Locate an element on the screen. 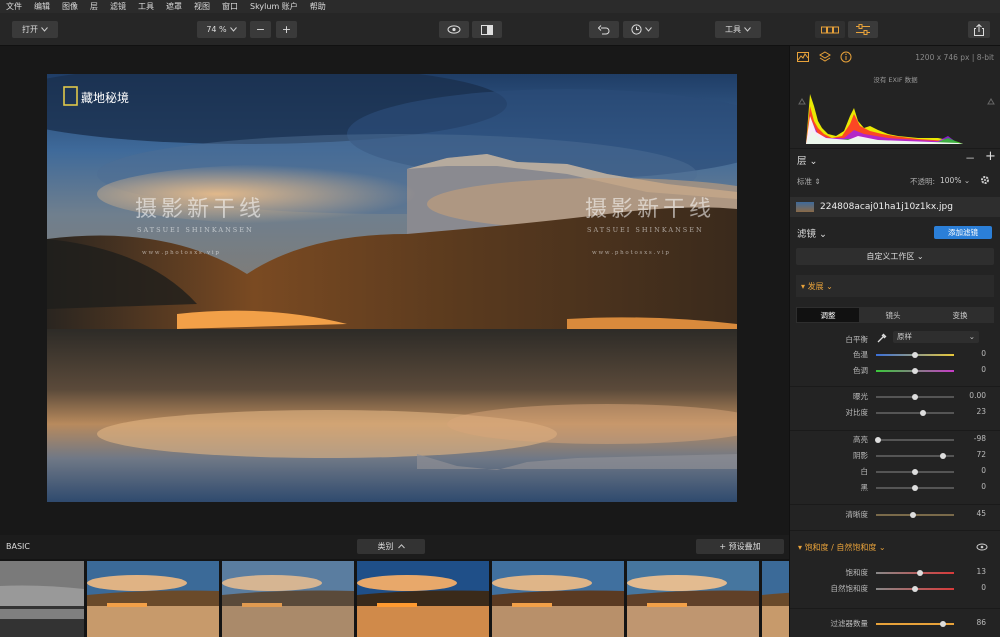 This screenshot has height=637, width=1000. whites-label: 白 is located at coordinates (864, 471).